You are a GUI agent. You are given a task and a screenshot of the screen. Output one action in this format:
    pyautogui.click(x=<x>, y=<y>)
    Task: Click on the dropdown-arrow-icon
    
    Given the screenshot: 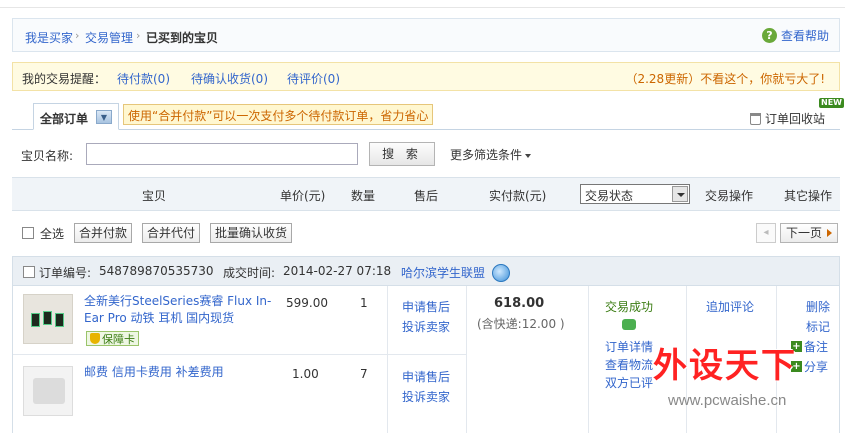 What is the action you would take?
    pyautogui.click(x=680, y=194)
    